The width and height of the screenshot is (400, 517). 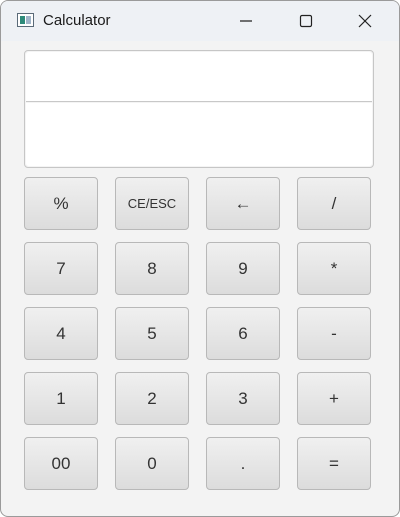 I want to click on close-button, so click(x=365, y=21).